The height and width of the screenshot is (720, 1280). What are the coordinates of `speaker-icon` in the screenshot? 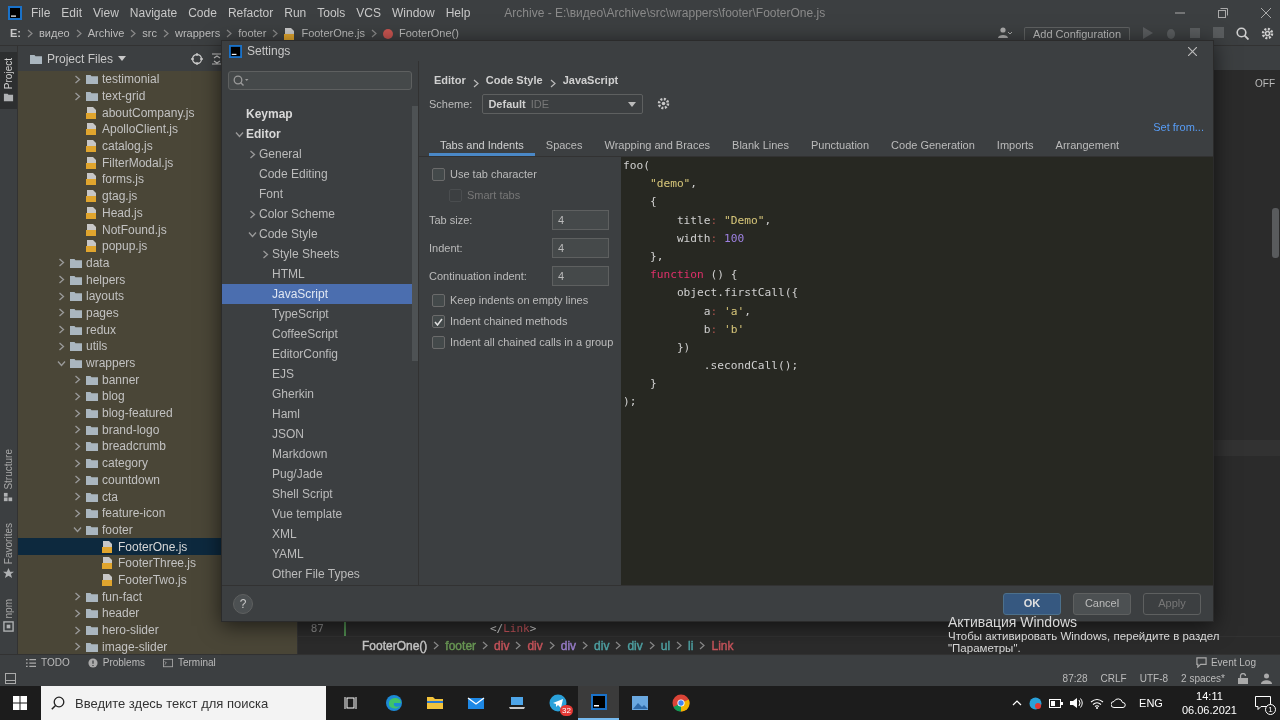 It's located at (1077, 703).